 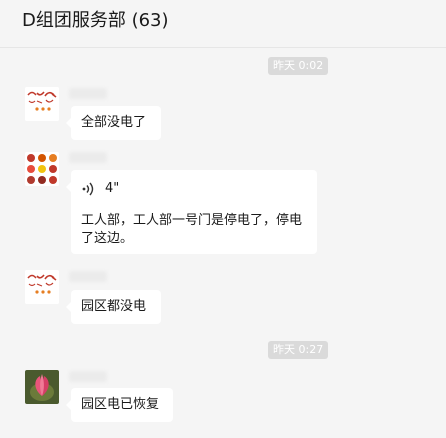 What do you see at coordinates (298, 66) in the screenshot?
I see `timestamp-label: 昨天 0:02` at bounding box center [298, 66].